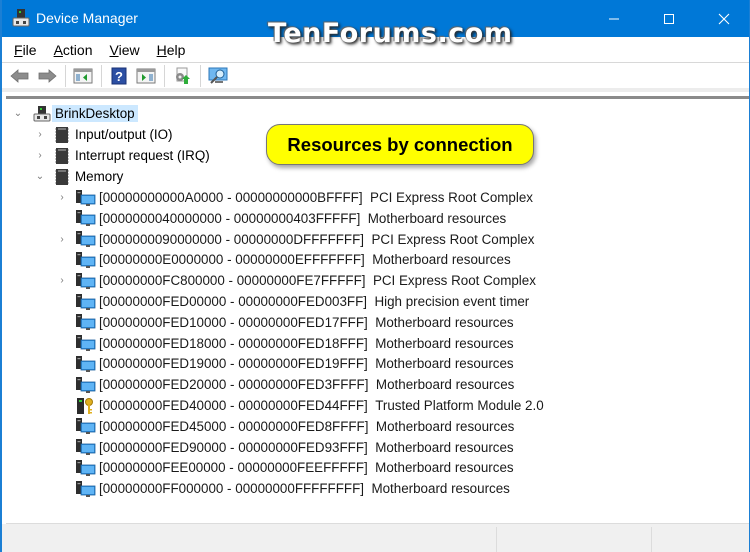 This screenshot has width=750, height=552. I want to click on memory-range: [00000000FED19000 - 00000000FED19FFF], so click(233, 364).